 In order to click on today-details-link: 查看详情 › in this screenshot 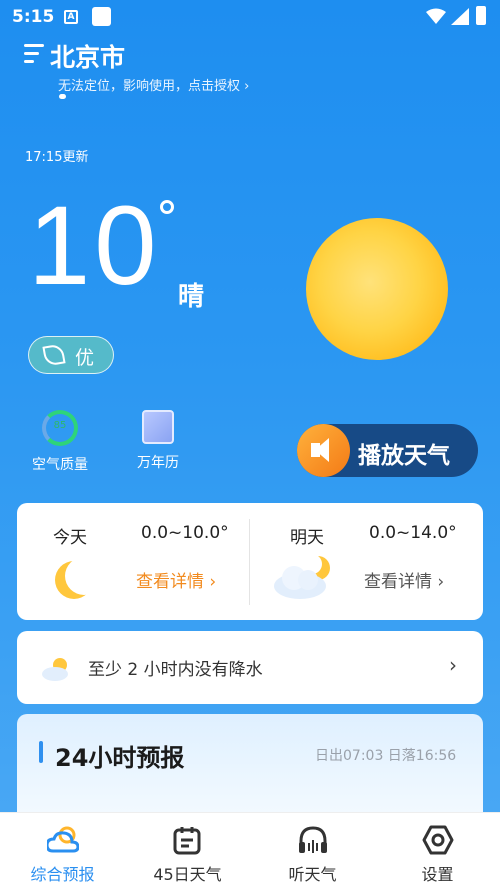, I will do `click(176, 579)`.